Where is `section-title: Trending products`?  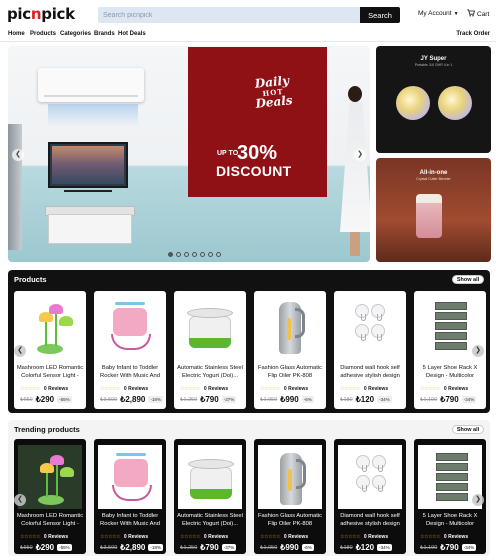 section-title: Trending products is located at coordinates (47, 429).